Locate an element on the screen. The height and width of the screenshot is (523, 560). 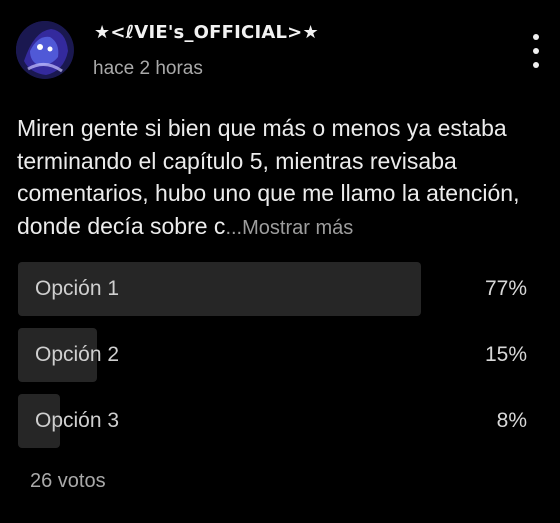
poll-option-2: Opción 2 15% is located at coordinates (275, 355).